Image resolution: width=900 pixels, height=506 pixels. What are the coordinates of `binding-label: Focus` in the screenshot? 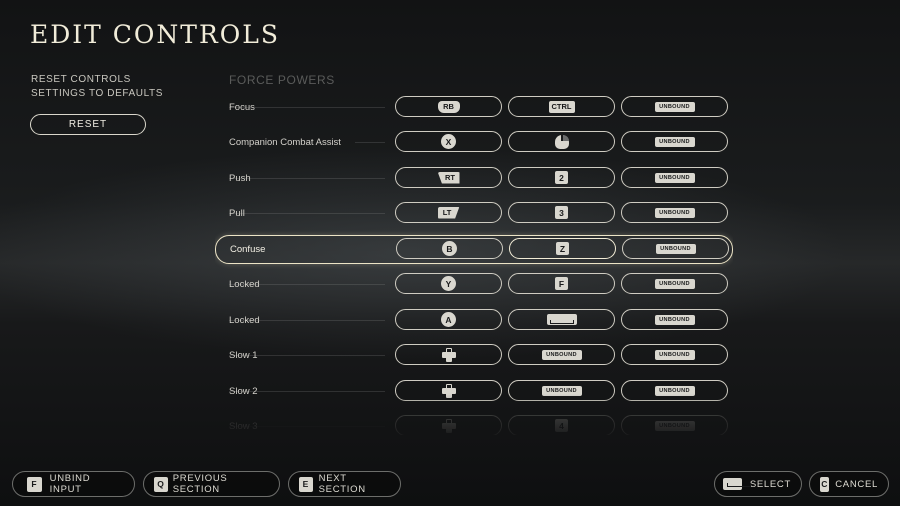 It's located at (242, 107).